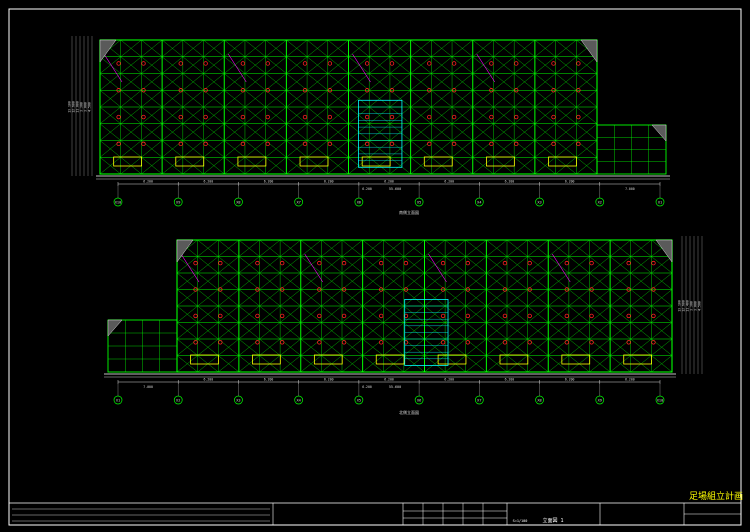 The image size is (750, 532). I want to click on grid-label: X6, so click(419, 400).